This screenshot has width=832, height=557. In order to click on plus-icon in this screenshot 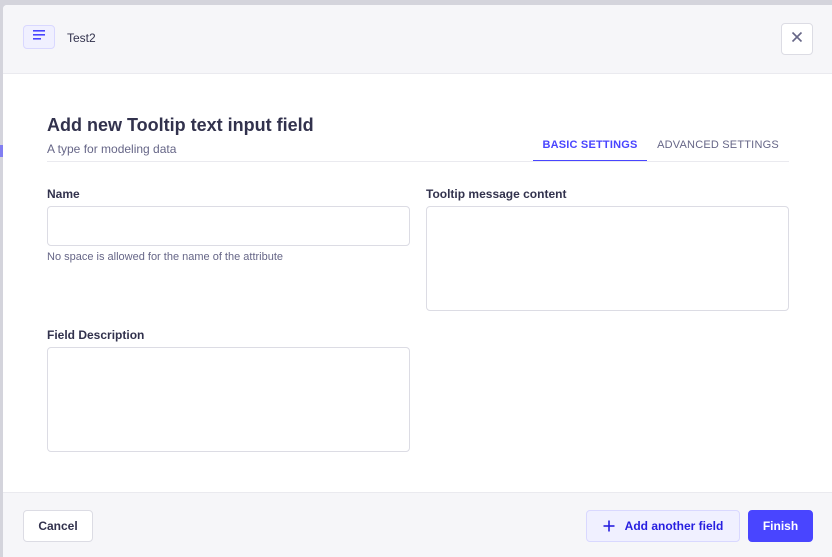, I will do `click(609, 526)`.